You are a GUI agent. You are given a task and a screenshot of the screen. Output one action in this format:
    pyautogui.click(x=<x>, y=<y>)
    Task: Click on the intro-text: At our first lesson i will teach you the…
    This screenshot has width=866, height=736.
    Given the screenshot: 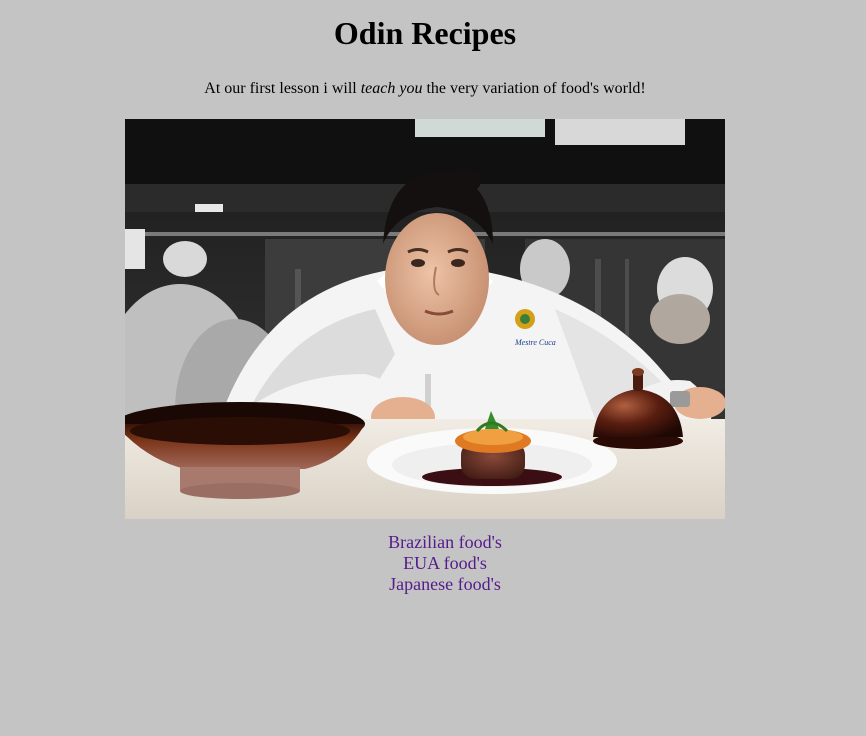 What is the action you would take?
    pyautogui.click(x=425, y=89)
    